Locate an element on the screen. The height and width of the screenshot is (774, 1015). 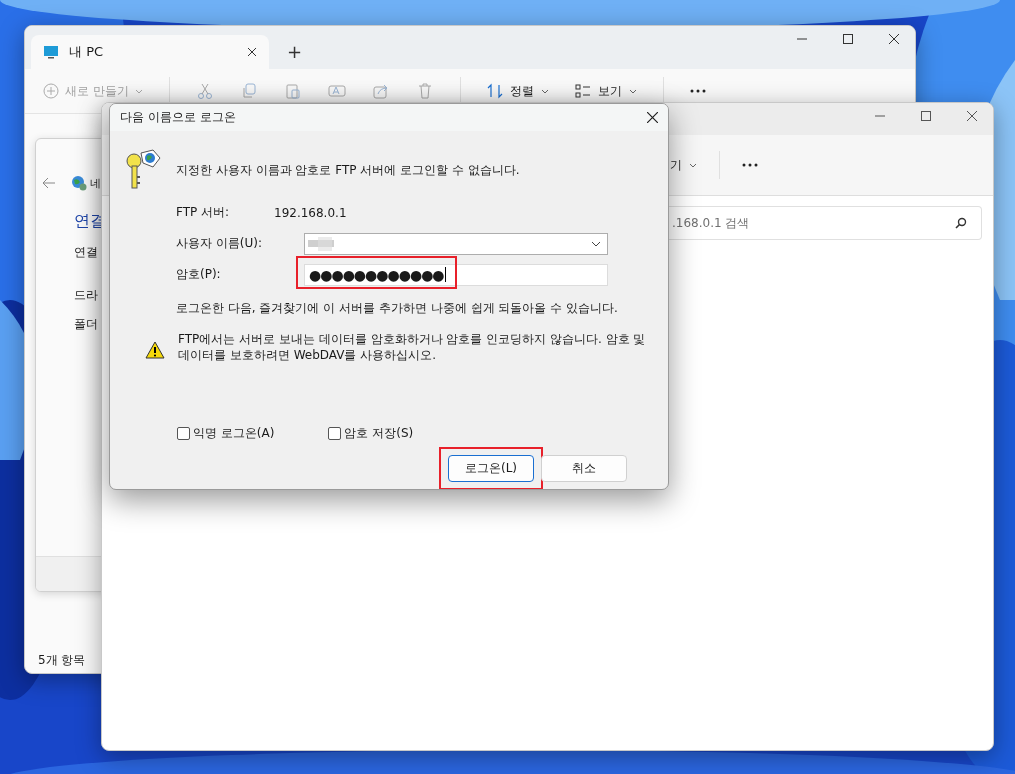
hint-text: 로그온한 다음, 즐겨찾기에 이 서버를 추가하면 나중에 쉽게 되돌아올 수 있습니다. is located at coordinates (397, 308).